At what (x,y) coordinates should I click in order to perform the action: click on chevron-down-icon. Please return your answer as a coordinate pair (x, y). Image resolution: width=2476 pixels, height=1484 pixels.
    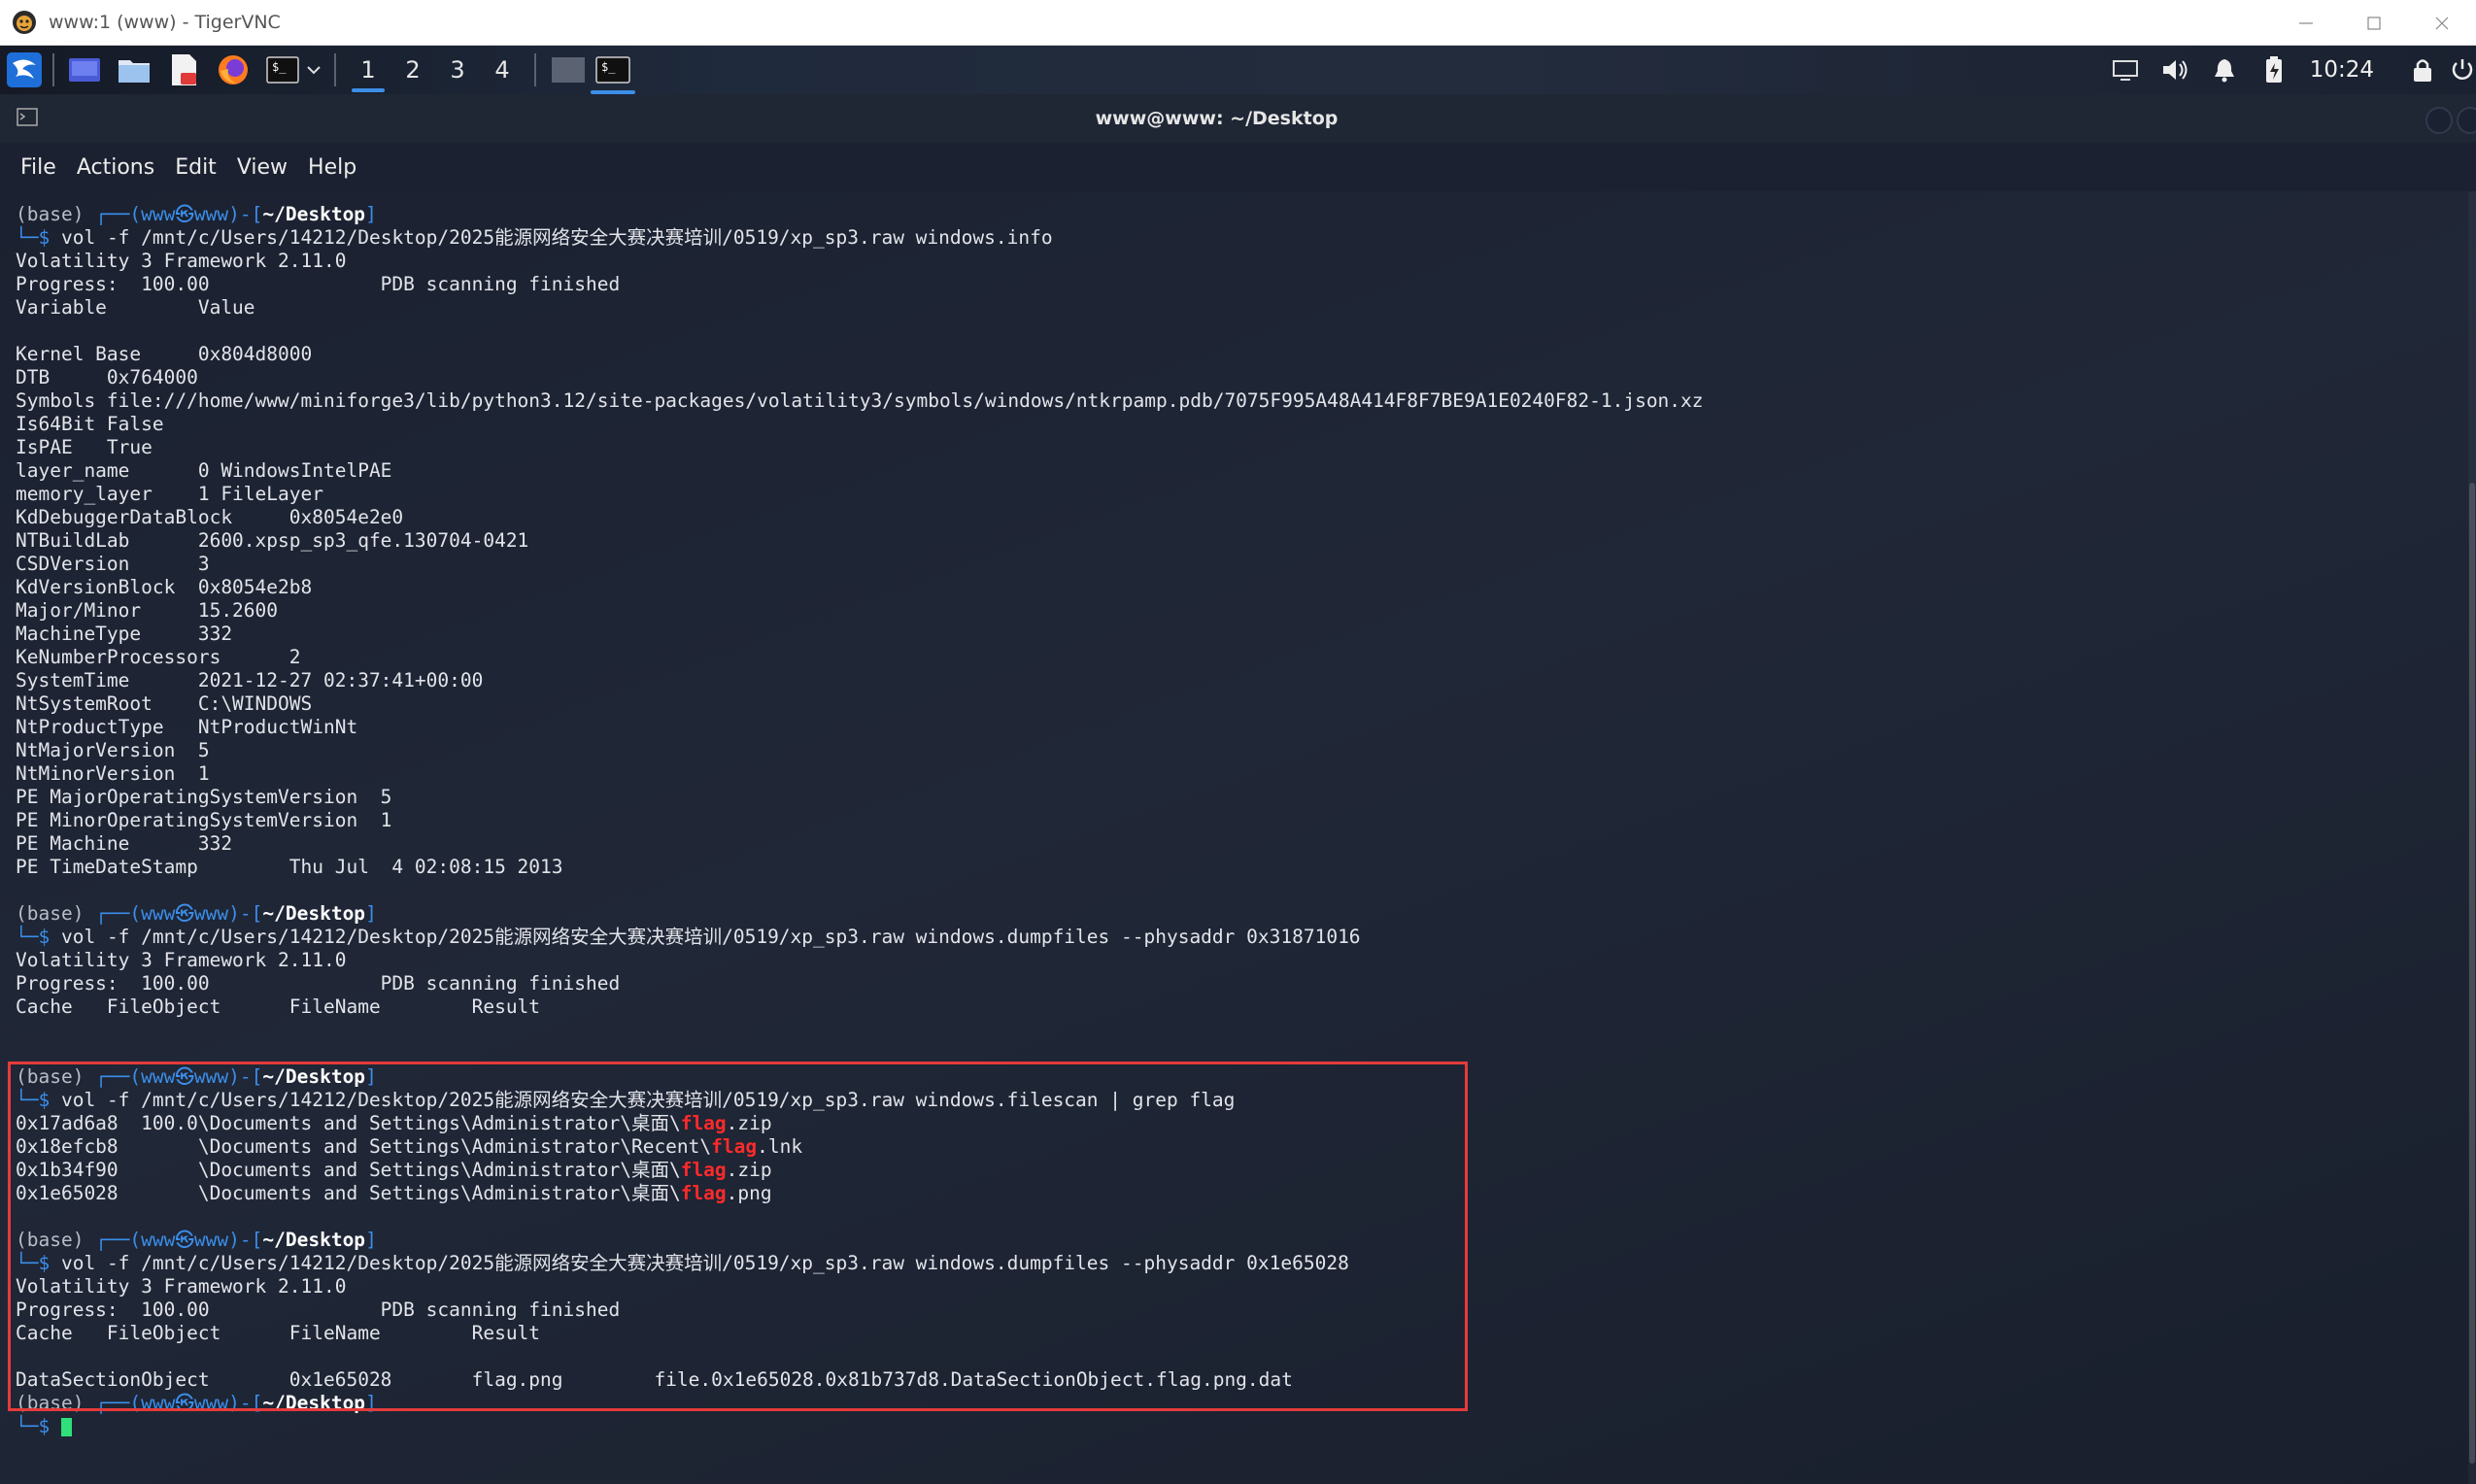
    Looking at the image, I should click on (314, 70).